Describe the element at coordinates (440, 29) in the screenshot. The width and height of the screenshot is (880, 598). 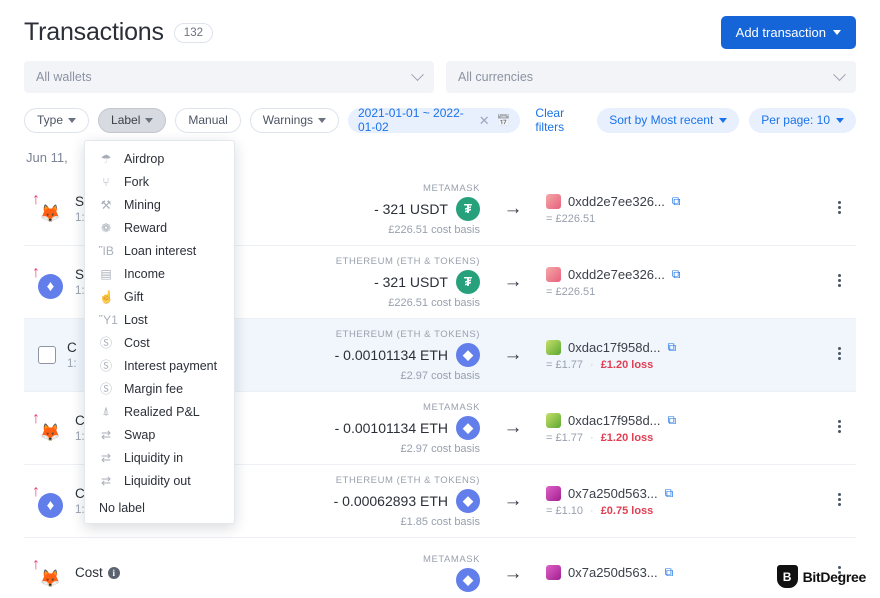
I see `page-header: Transactions 132 Add transaction` at that location.